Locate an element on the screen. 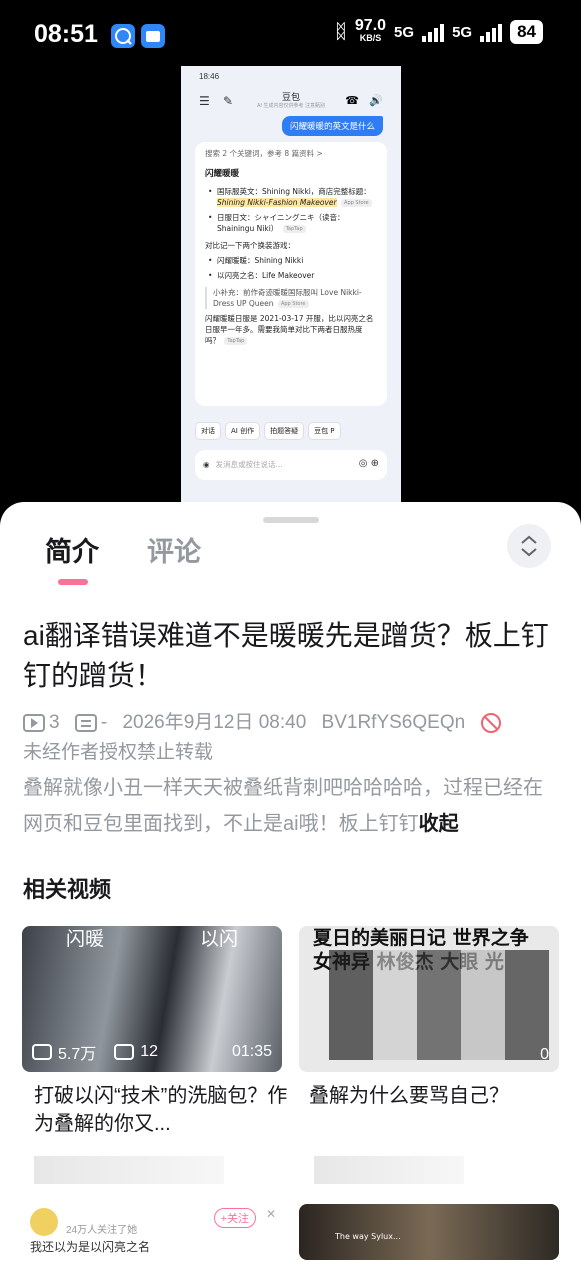 The image size is (581, 1280). mosaic-overlay is located at coordinates (439, 1005).